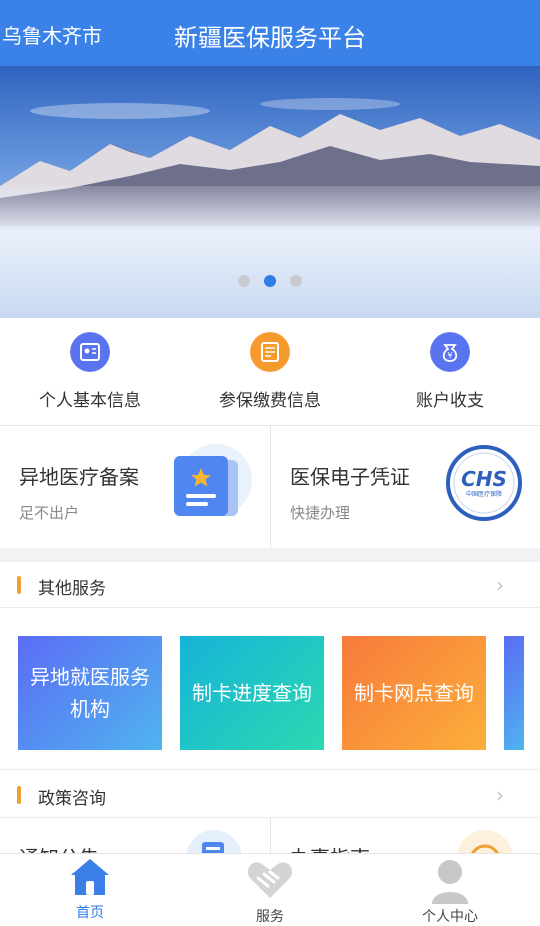  I want to click on section-other-services: 其他服务 ›, so click(270, 585).